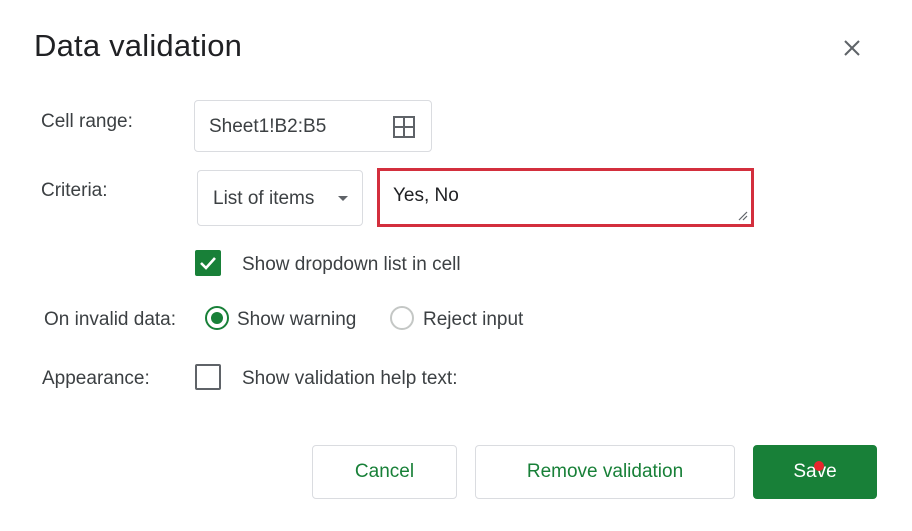  I want to click on reject-input-radio, so click(402, 318).